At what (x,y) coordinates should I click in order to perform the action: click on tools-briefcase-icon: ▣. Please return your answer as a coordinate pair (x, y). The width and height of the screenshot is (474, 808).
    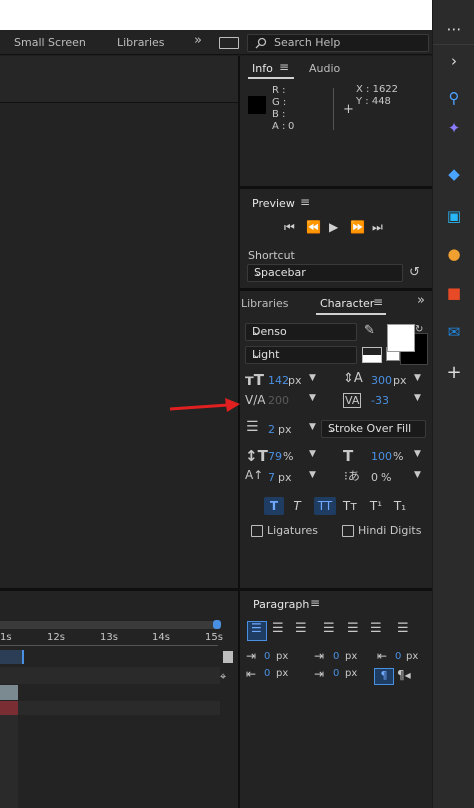
    Looking at the image, I should click on (454, 216).